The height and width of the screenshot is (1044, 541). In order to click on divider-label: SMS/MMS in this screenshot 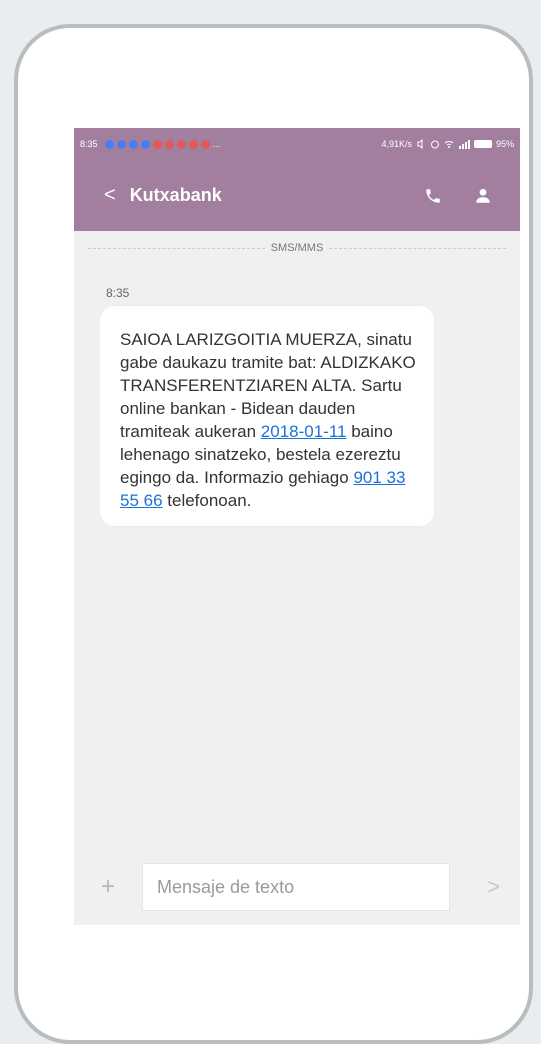, I will do `click(297, 248)`.